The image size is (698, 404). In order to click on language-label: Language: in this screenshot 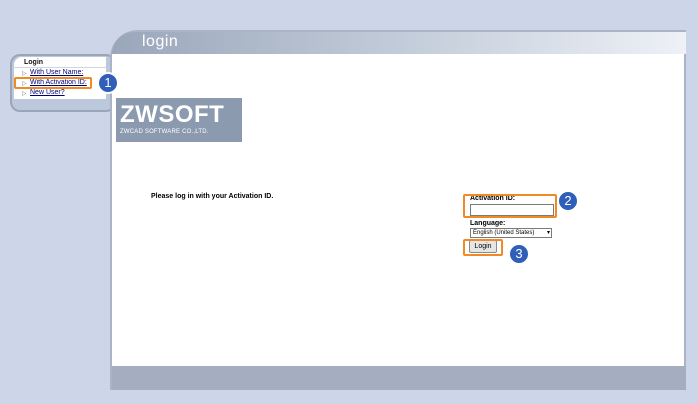, I will do `click(488, 223)`.